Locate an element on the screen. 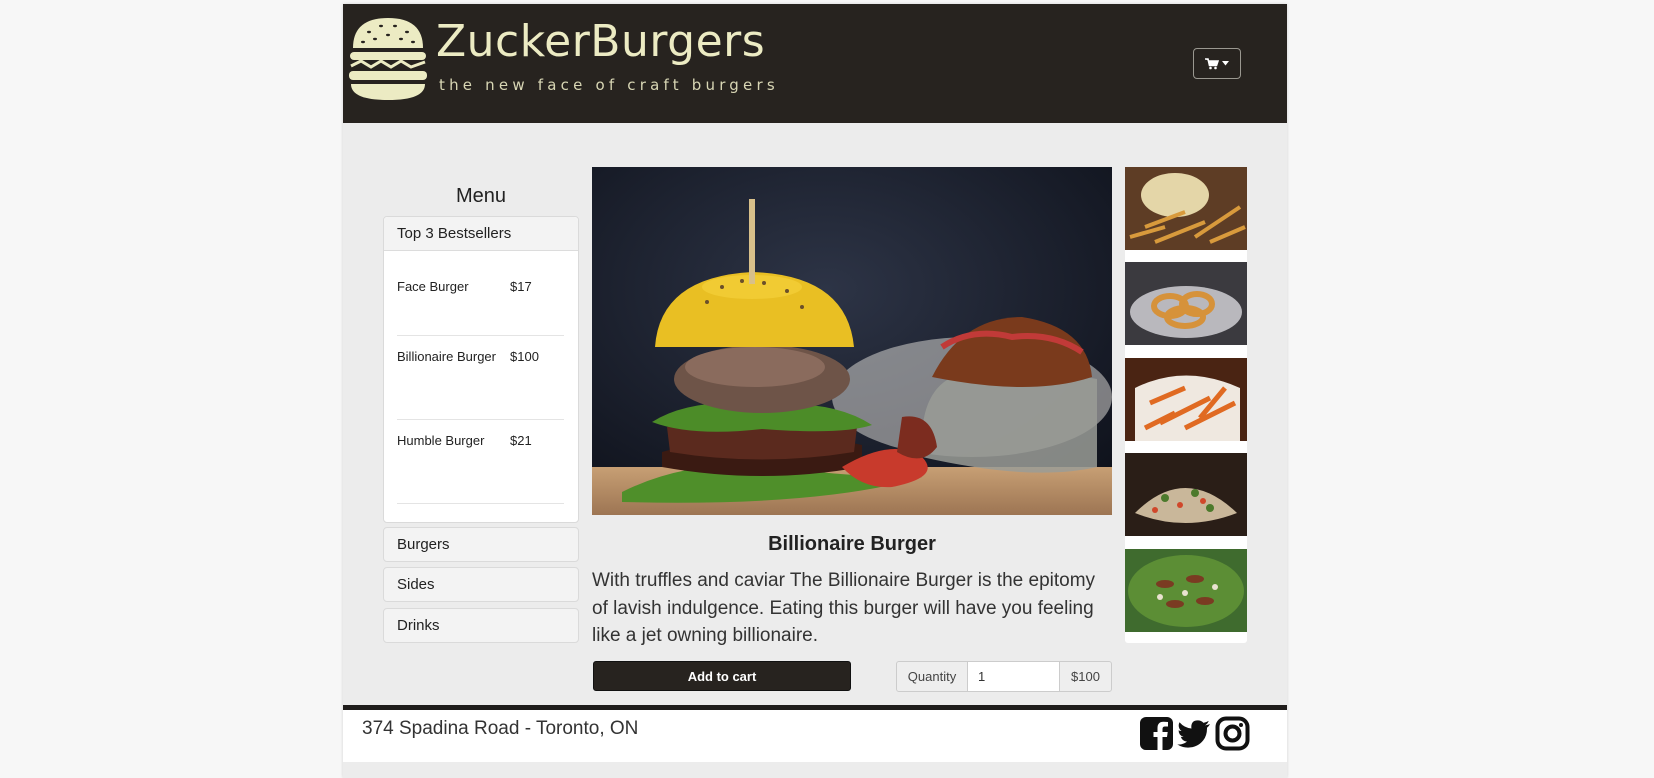 This screenshot has height=778, width=1654. site-footer: 374 Spadina Road - Toronto, ON is located at coordinates (815, 736).